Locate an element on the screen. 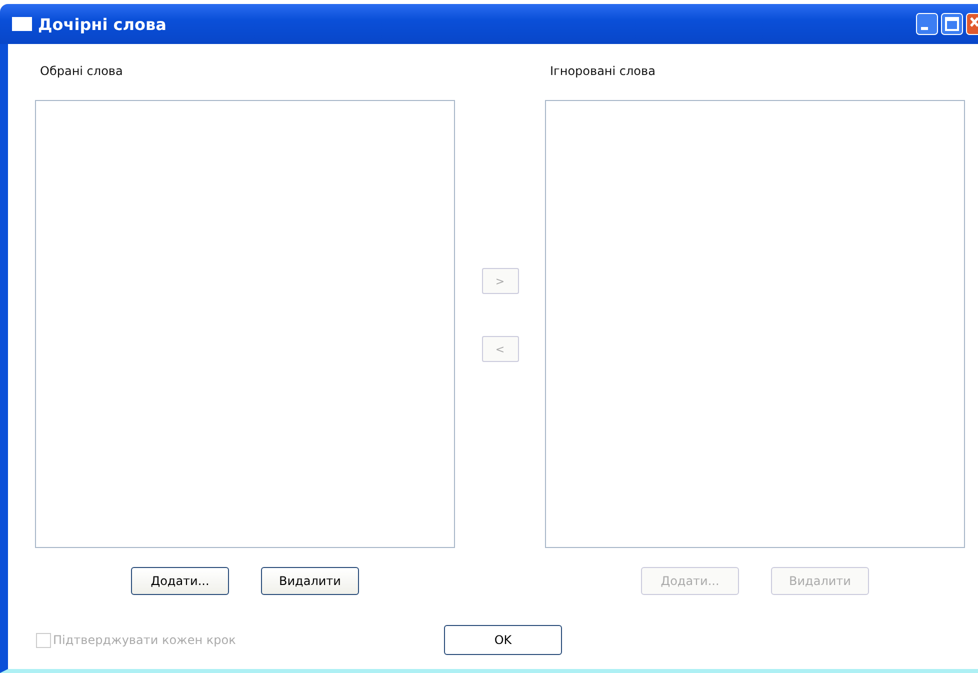 Image resolution: width=978 pixels, height=673 pixels. list-label: Ігноровані слова is located at coordinates (603, 72).